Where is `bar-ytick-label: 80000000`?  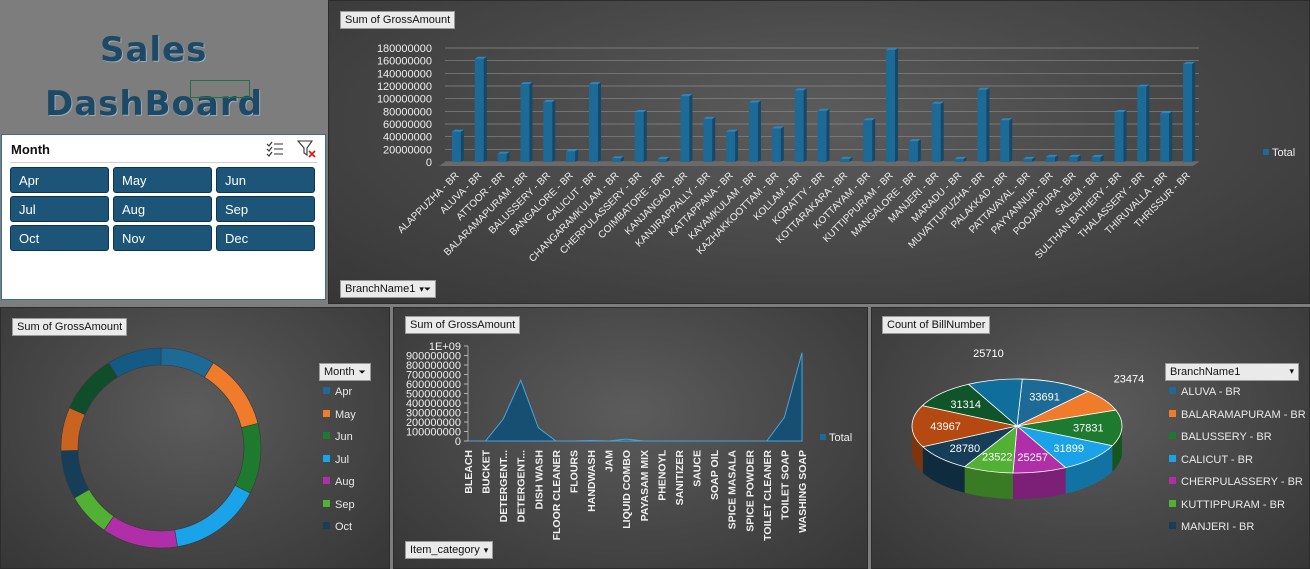
bar-ytick-label: 80000000 is located at coordinates (407, 112).